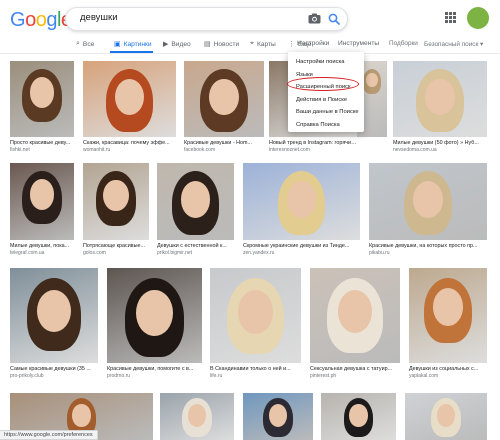 The width and height of the screenshot is (500, 440). I want to click on image-result-source: womanhit.ru, so click(97, 150).